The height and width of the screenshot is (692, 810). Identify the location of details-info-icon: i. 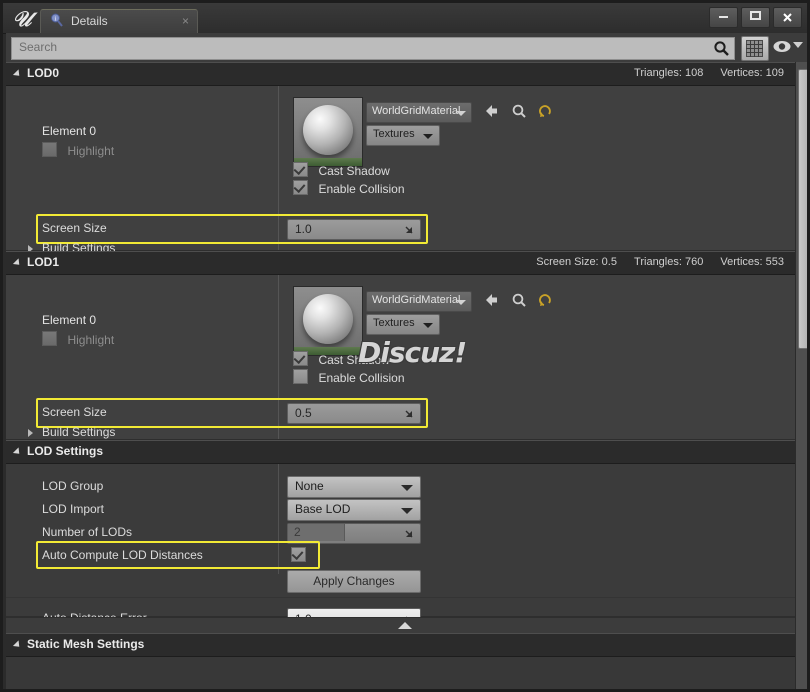
(57, 21).